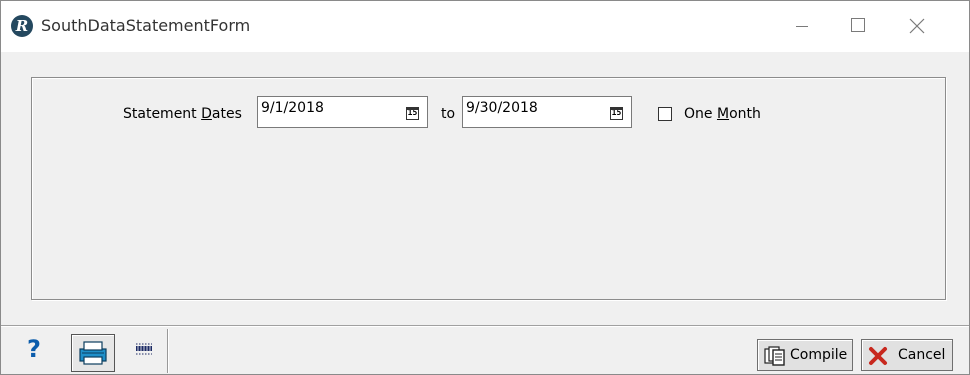  I want to click on printer-icon, so click(93, 353).